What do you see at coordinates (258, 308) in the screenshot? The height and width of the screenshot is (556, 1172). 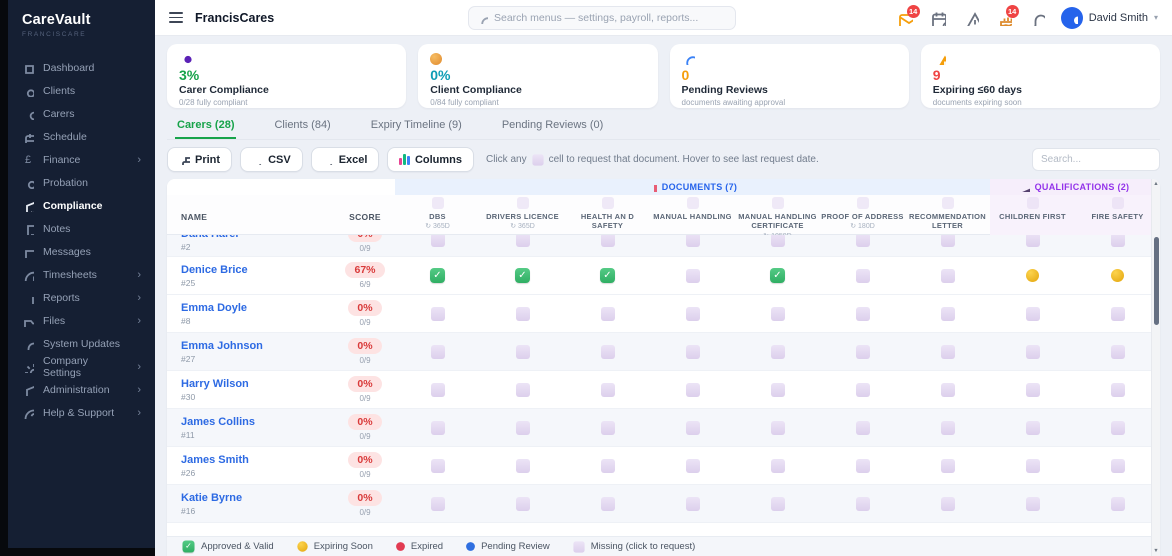 I see `carer-link: Emma Doyle` at bounding box center [258, 308].